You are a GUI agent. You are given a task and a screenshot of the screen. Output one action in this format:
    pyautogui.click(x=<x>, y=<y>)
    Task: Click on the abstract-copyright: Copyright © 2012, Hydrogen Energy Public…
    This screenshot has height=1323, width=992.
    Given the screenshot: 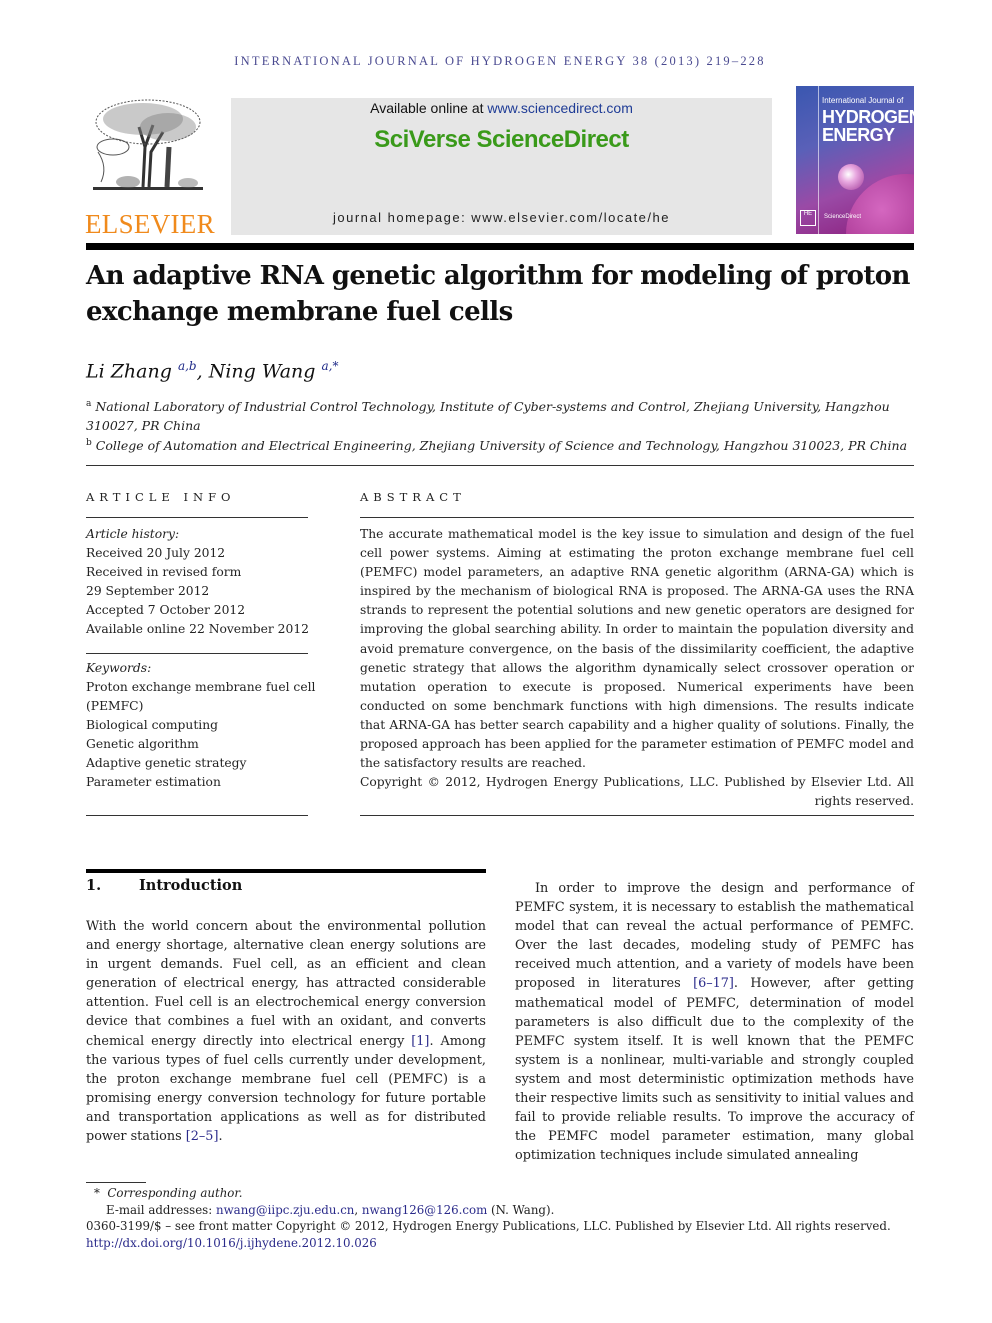 What is the action you would take?
    pyautogui.click(x=637, y=792)
    